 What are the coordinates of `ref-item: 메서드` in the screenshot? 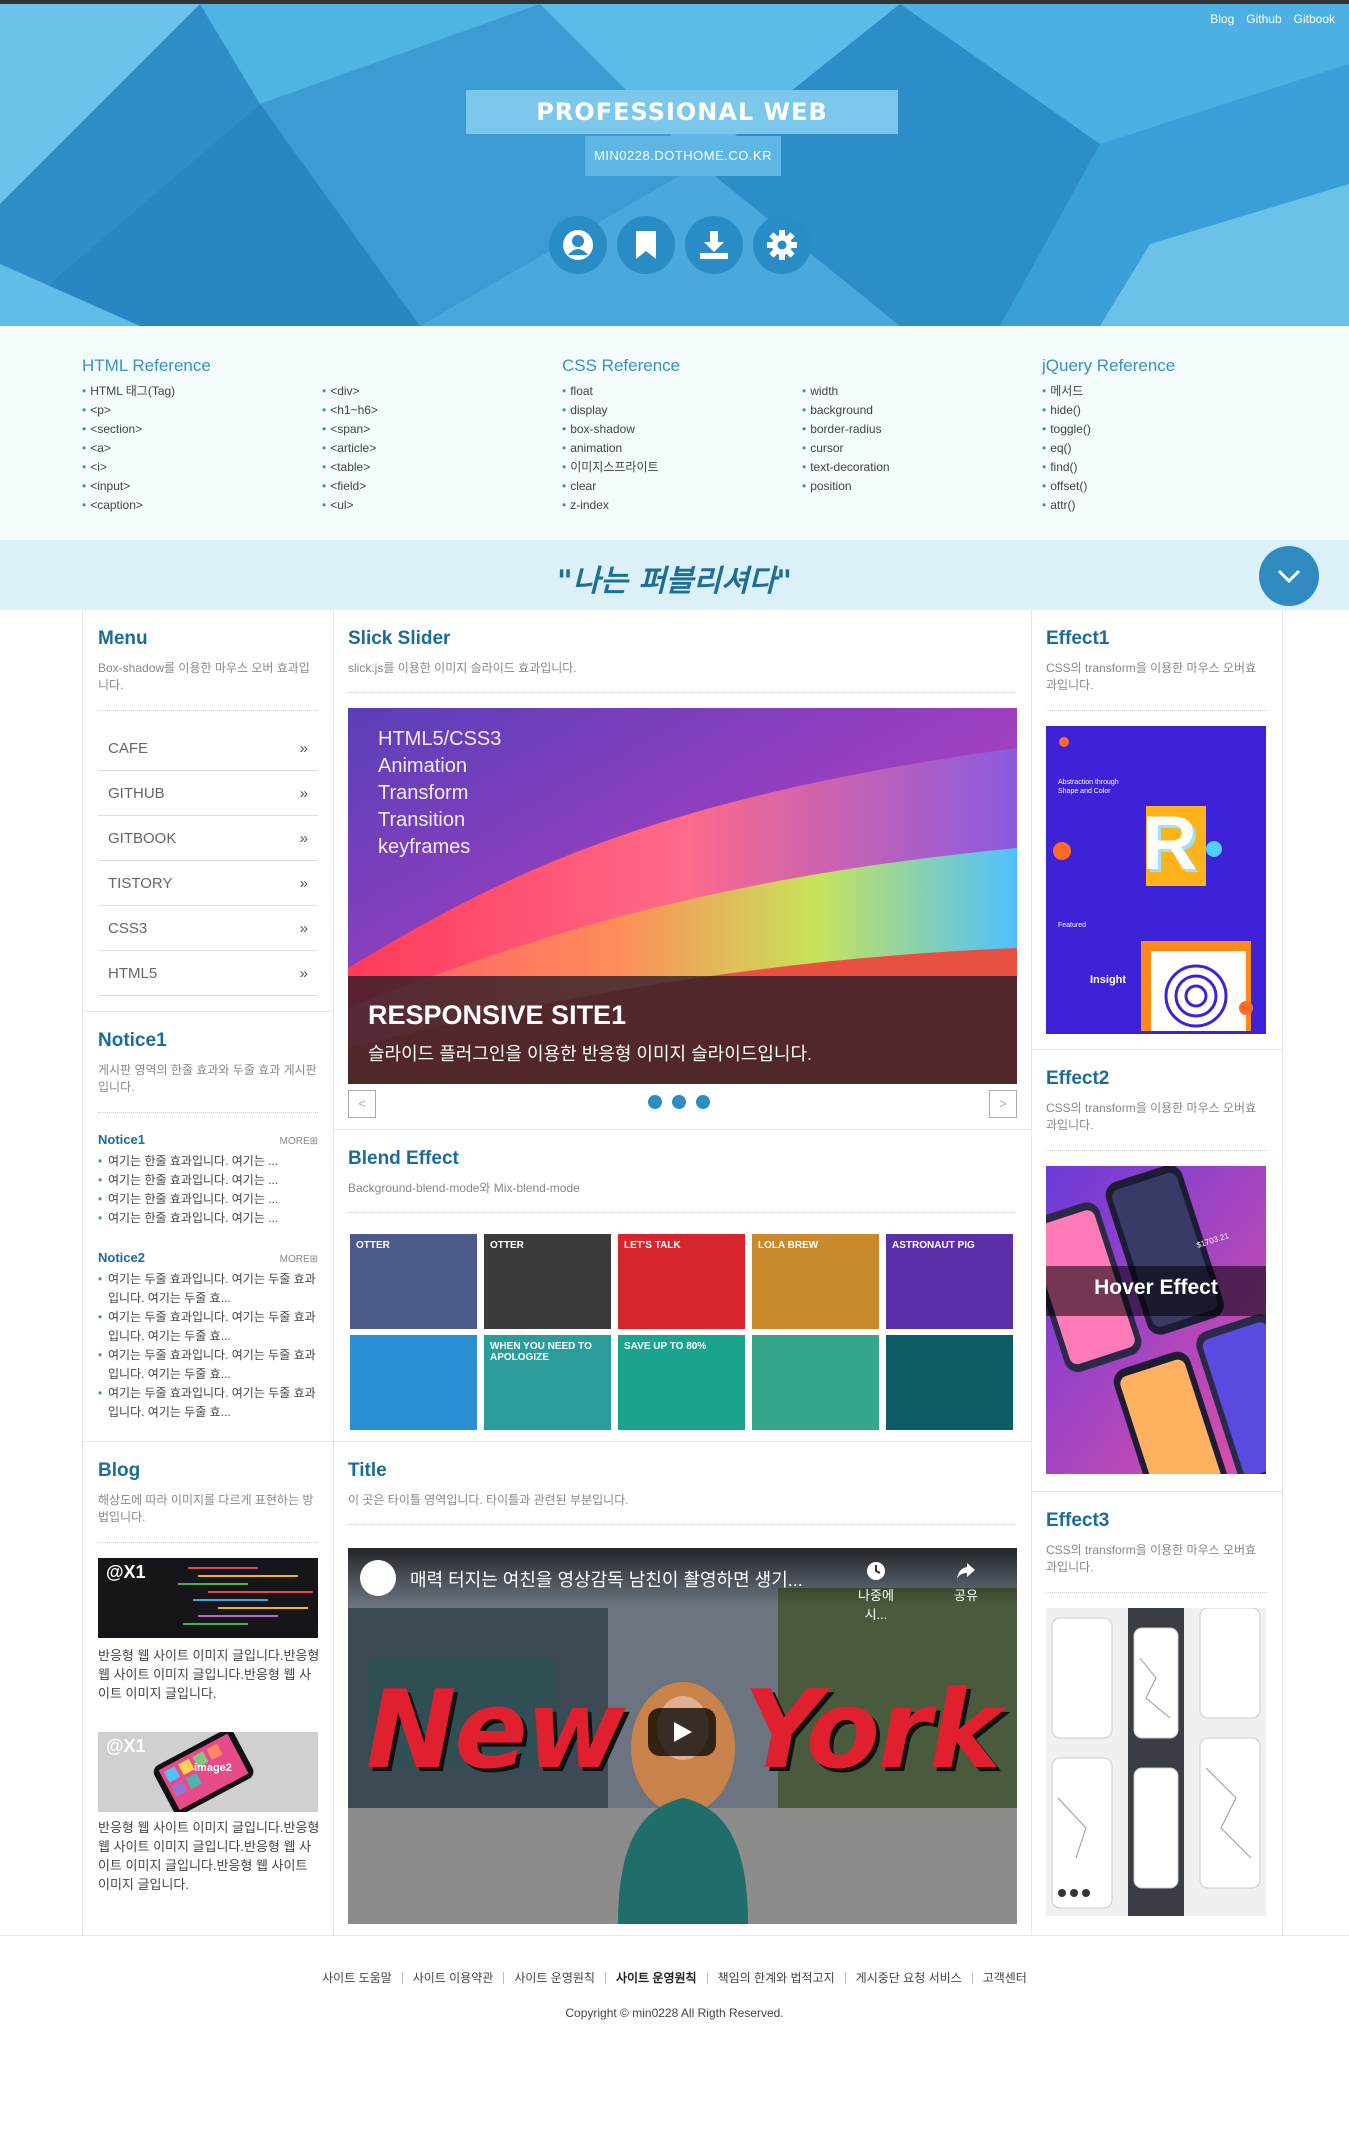 It's located at (1162, 391).